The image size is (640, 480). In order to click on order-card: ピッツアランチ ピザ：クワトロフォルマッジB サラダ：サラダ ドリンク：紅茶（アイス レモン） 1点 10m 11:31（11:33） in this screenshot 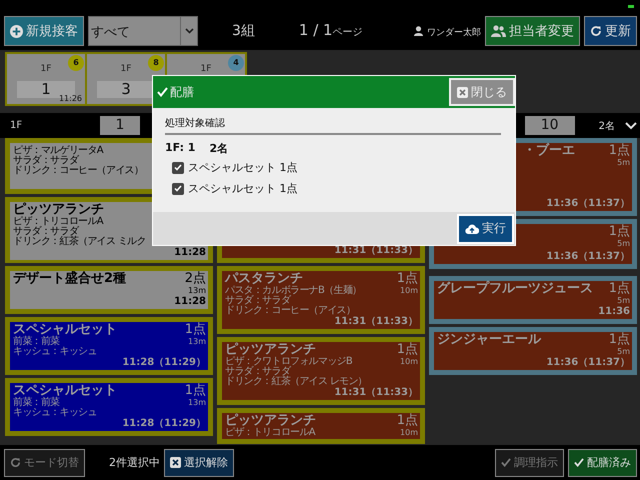, I will do `click(321, 371)`.